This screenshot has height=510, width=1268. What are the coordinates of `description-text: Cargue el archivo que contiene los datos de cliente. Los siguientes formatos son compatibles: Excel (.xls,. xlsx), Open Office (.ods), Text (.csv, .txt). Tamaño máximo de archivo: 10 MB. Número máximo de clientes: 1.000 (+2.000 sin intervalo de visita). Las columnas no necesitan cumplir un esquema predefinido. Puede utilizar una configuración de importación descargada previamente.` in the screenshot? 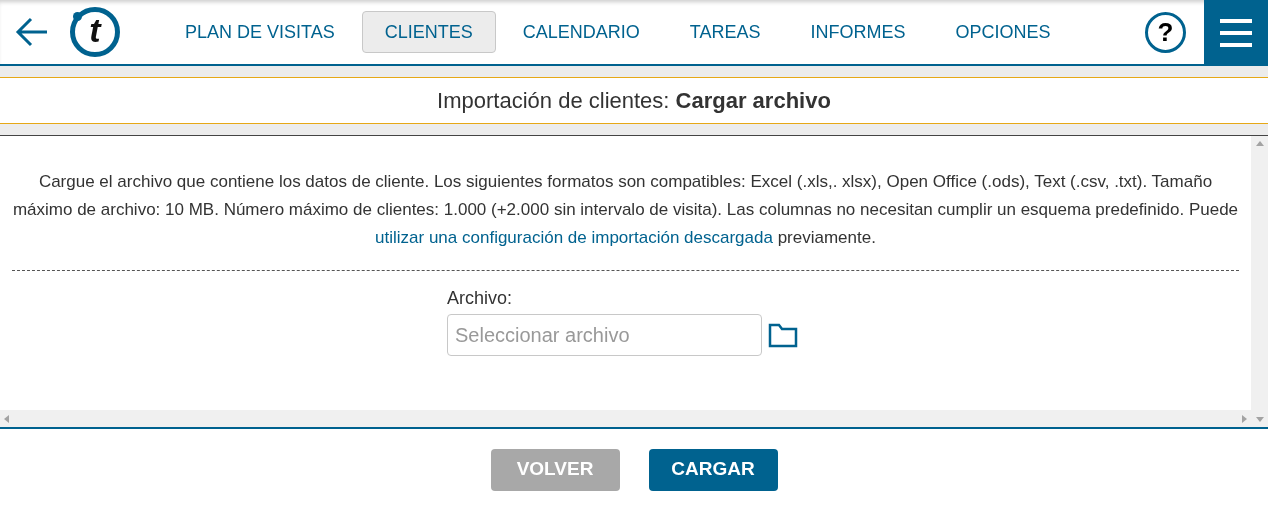 It's located at (625, 210).